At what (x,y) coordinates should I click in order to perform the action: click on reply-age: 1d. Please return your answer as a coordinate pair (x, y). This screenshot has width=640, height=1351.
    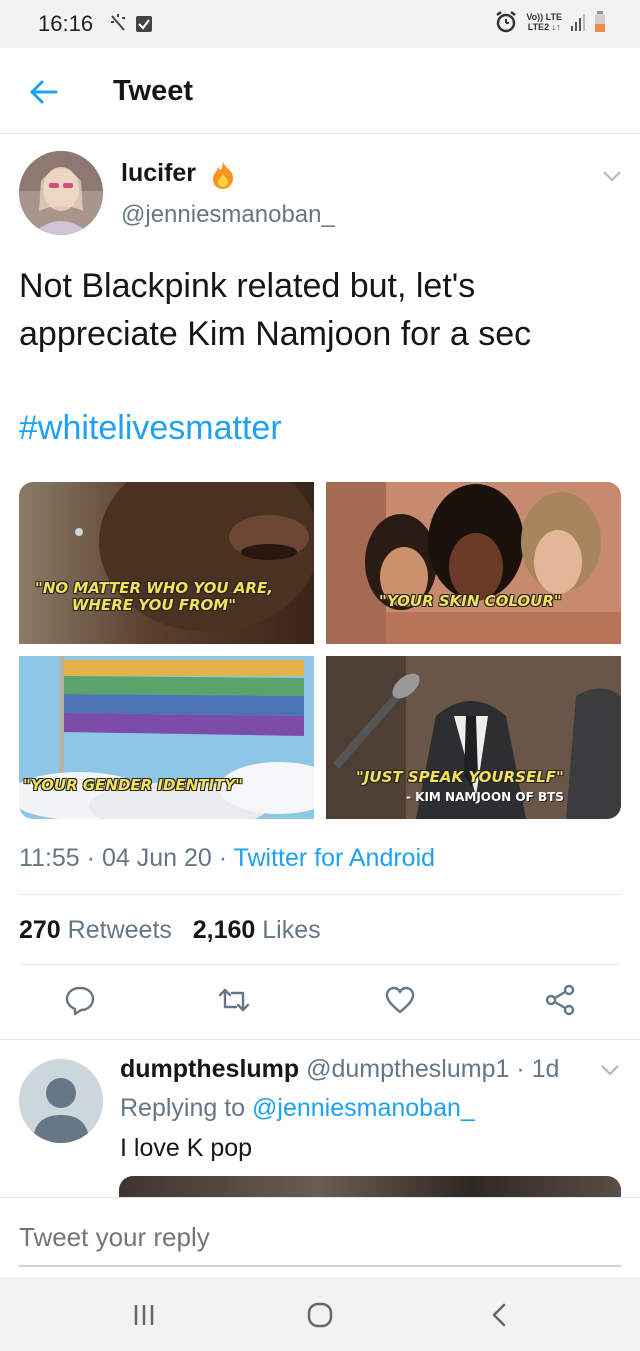
    Looking at the image, I should click on (545, 1069).